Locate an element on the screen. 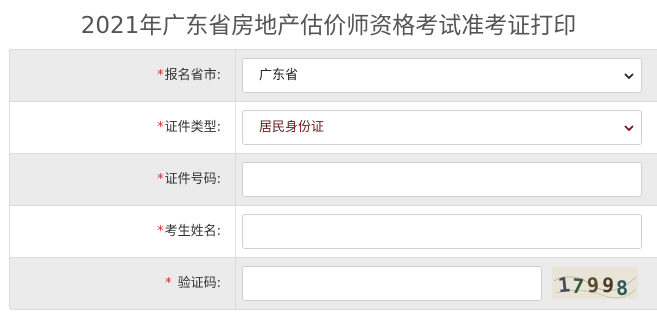 Image resolution: width=657 pixels, height=316 pixels. id-number-label-cell: *证件号码: is located at coordinates (123, 179).